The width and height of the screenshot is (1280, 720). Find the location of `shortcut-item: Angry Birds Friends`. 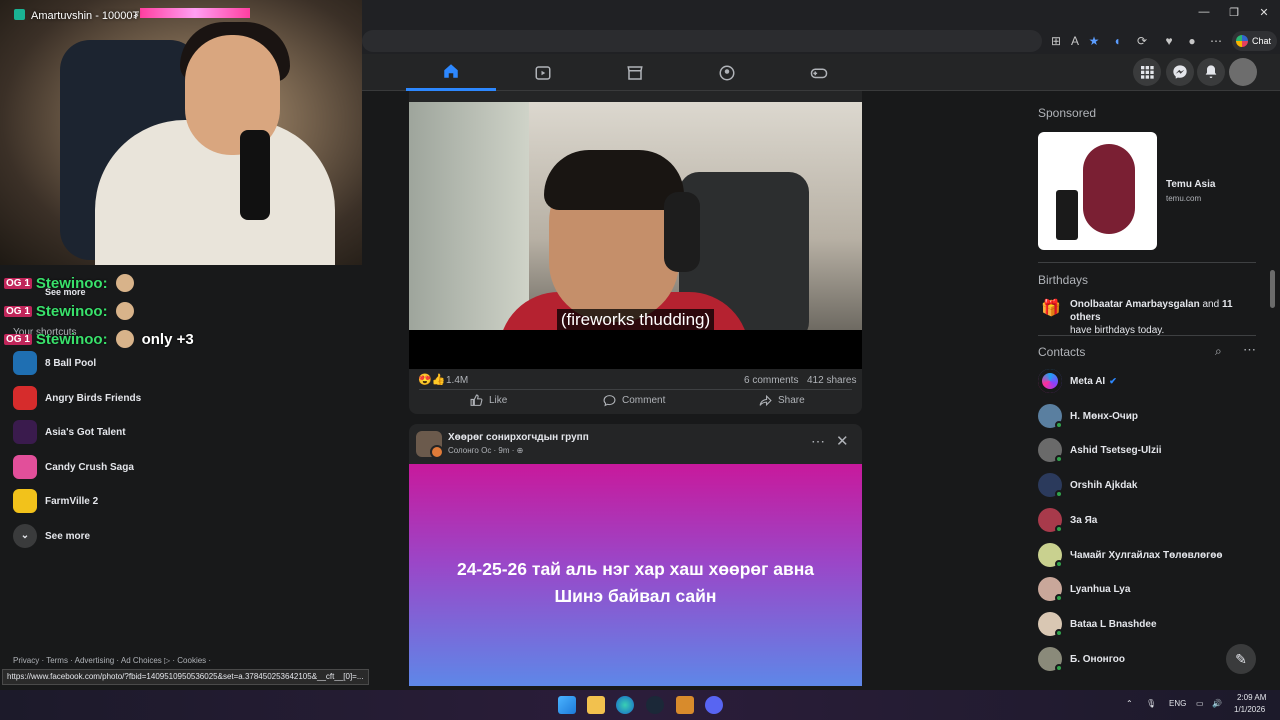

shortcut-item: Angry Birds Friends is located at coordinates (77, 398).